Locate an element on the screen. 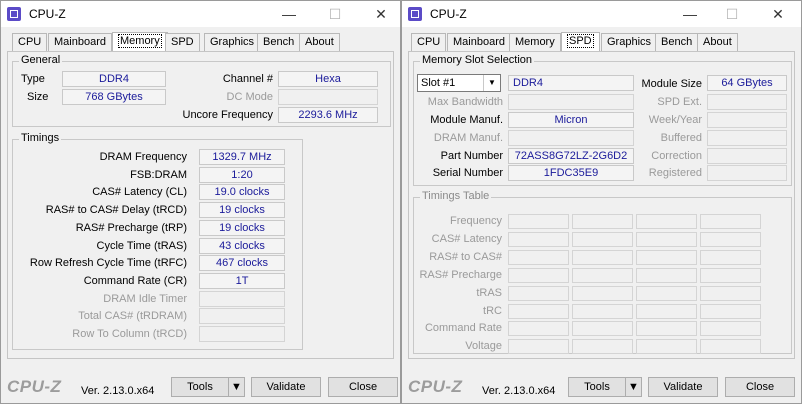 The height and width of the screenshot is (404, 802). max-bandwidth-label: Max Bandwidth is located at coordinates (465, 102).